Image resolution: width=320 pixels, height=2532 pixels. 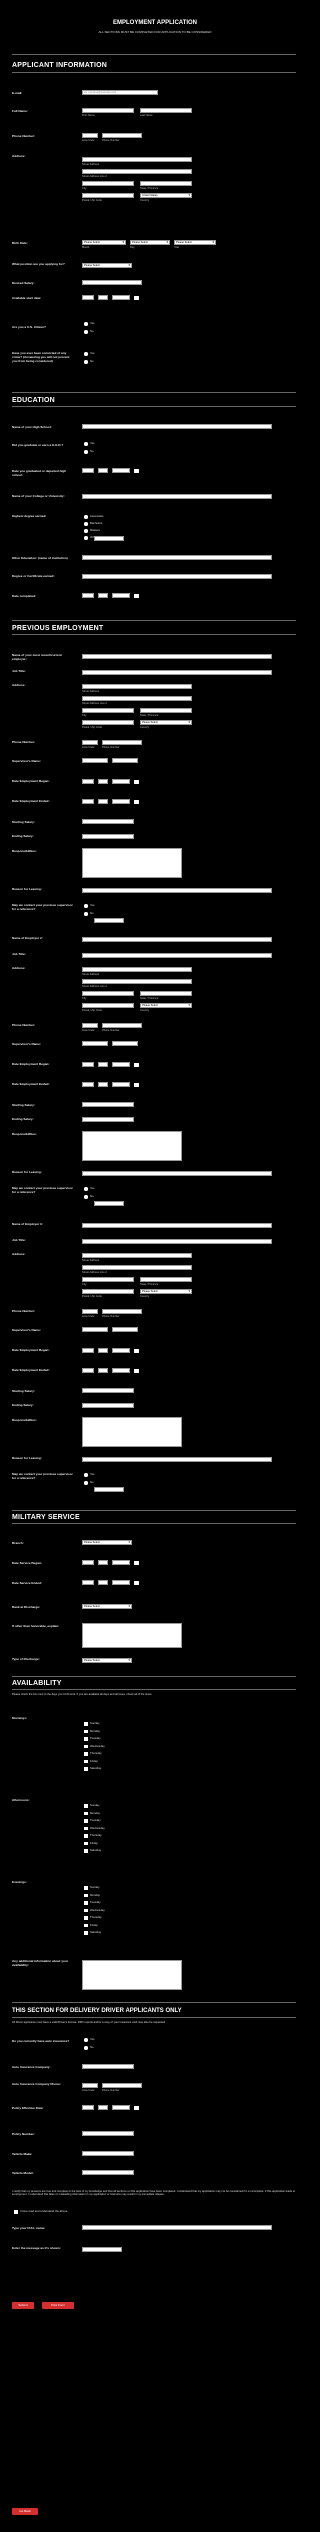 What do you see at coordinates (132, 1635) in the screenshot?
I see `honorable-textarea` at bounding box center [132, 1635].